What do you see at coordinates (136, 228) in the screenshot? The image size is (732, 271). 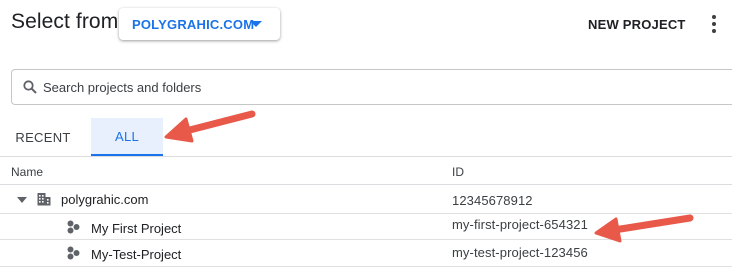 I see `row-name: My First Project` at bounding box center [136, 228].